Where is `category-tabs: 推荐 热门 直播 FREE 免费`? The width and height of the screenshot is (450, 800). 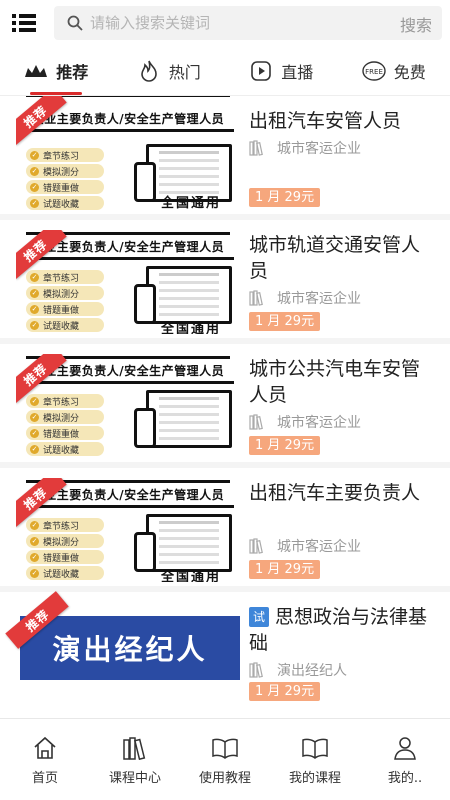
category-tabs: 推荐 热门 直播 FREE 免费 is located at coordinates (225, 71).